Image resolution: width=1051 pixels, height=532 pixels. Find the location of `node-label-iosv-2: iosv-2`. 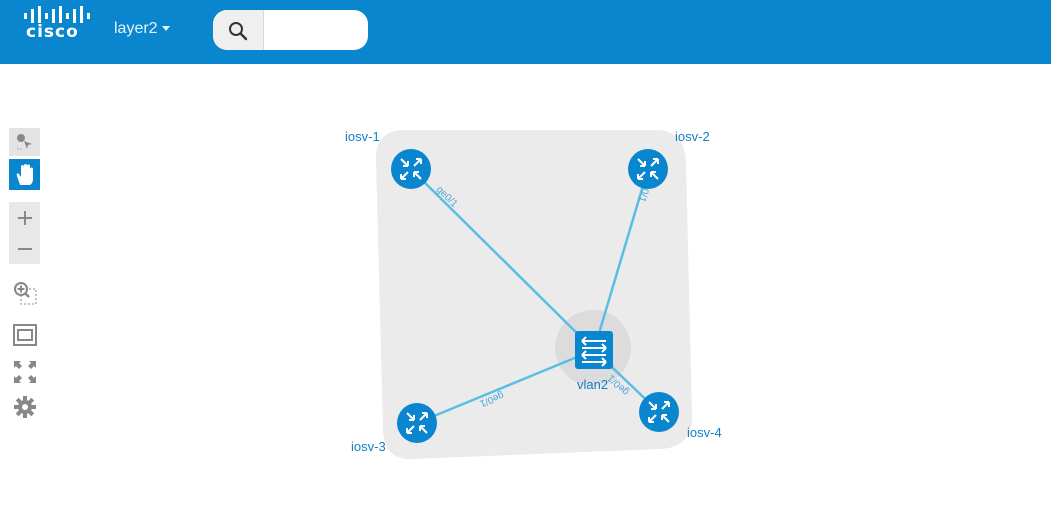

node-label-iosv-2: iosv-2 is located at coordinates (692, 136).